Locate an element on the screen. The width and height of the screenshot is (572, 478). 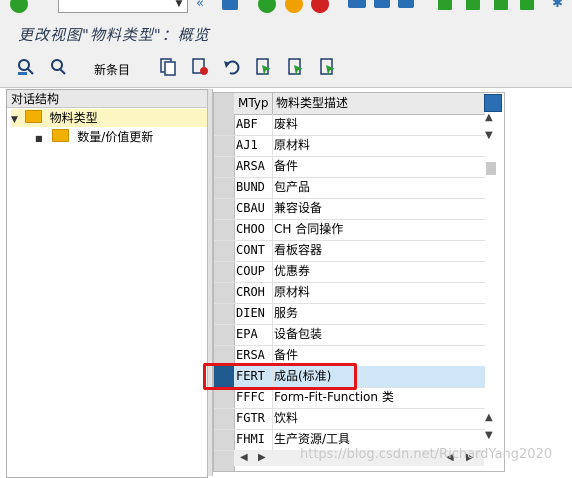
scroll-thumb is located at coordinates (491, 168).